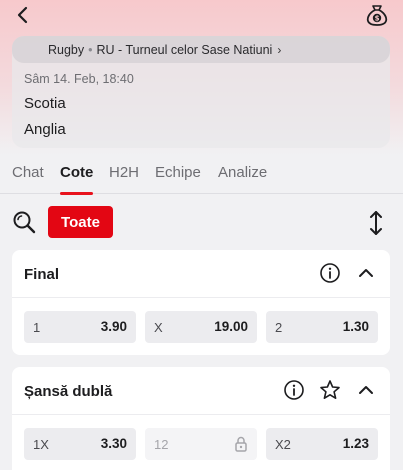  What do you see at coordinates (201, 176) in the screenshot?
I see `tab-bar: Chat Cote H2H Echipe Analize` at bounding box center [201, 176].